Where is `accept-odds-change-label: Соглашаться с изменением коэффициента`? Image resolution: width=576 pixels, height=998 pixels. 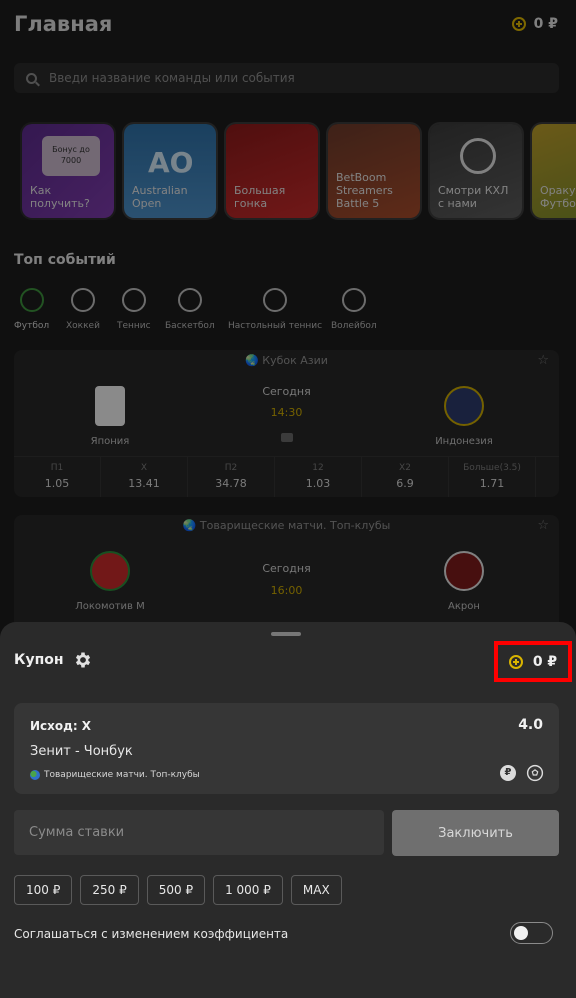
accept-odds-change-label: Соглашаться с изменением коэффициента is located at coordinates (151, 934).